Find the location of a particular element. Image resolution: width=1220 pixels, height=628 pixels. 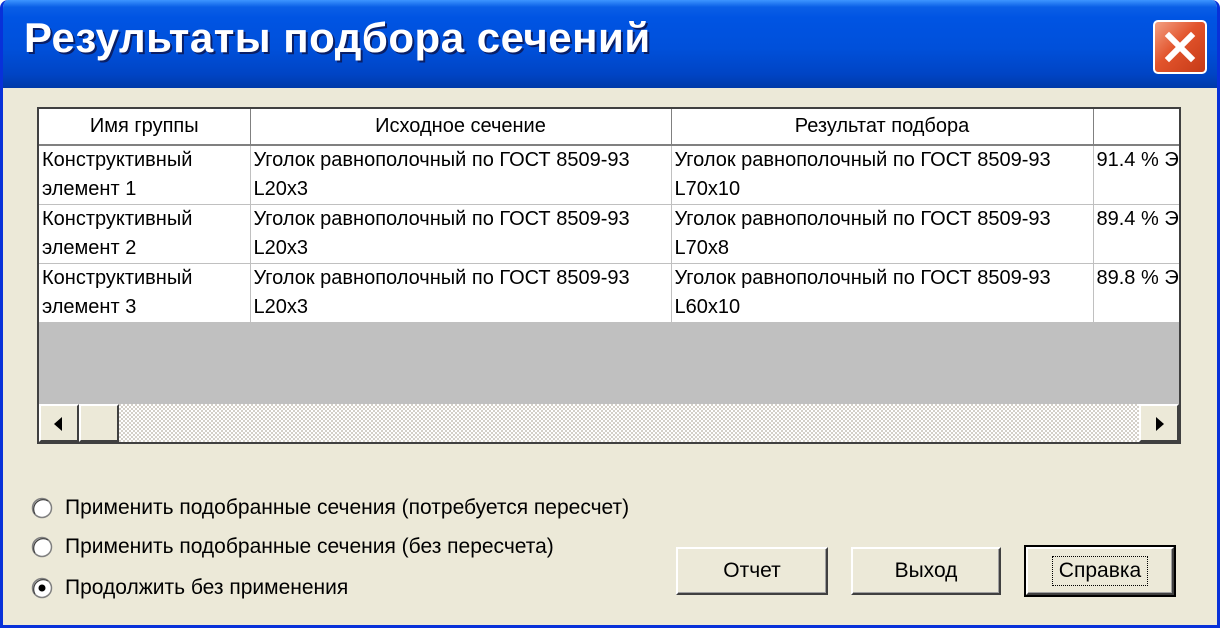

option-label: Продолжить без применения is located at coordinates (207, 587).